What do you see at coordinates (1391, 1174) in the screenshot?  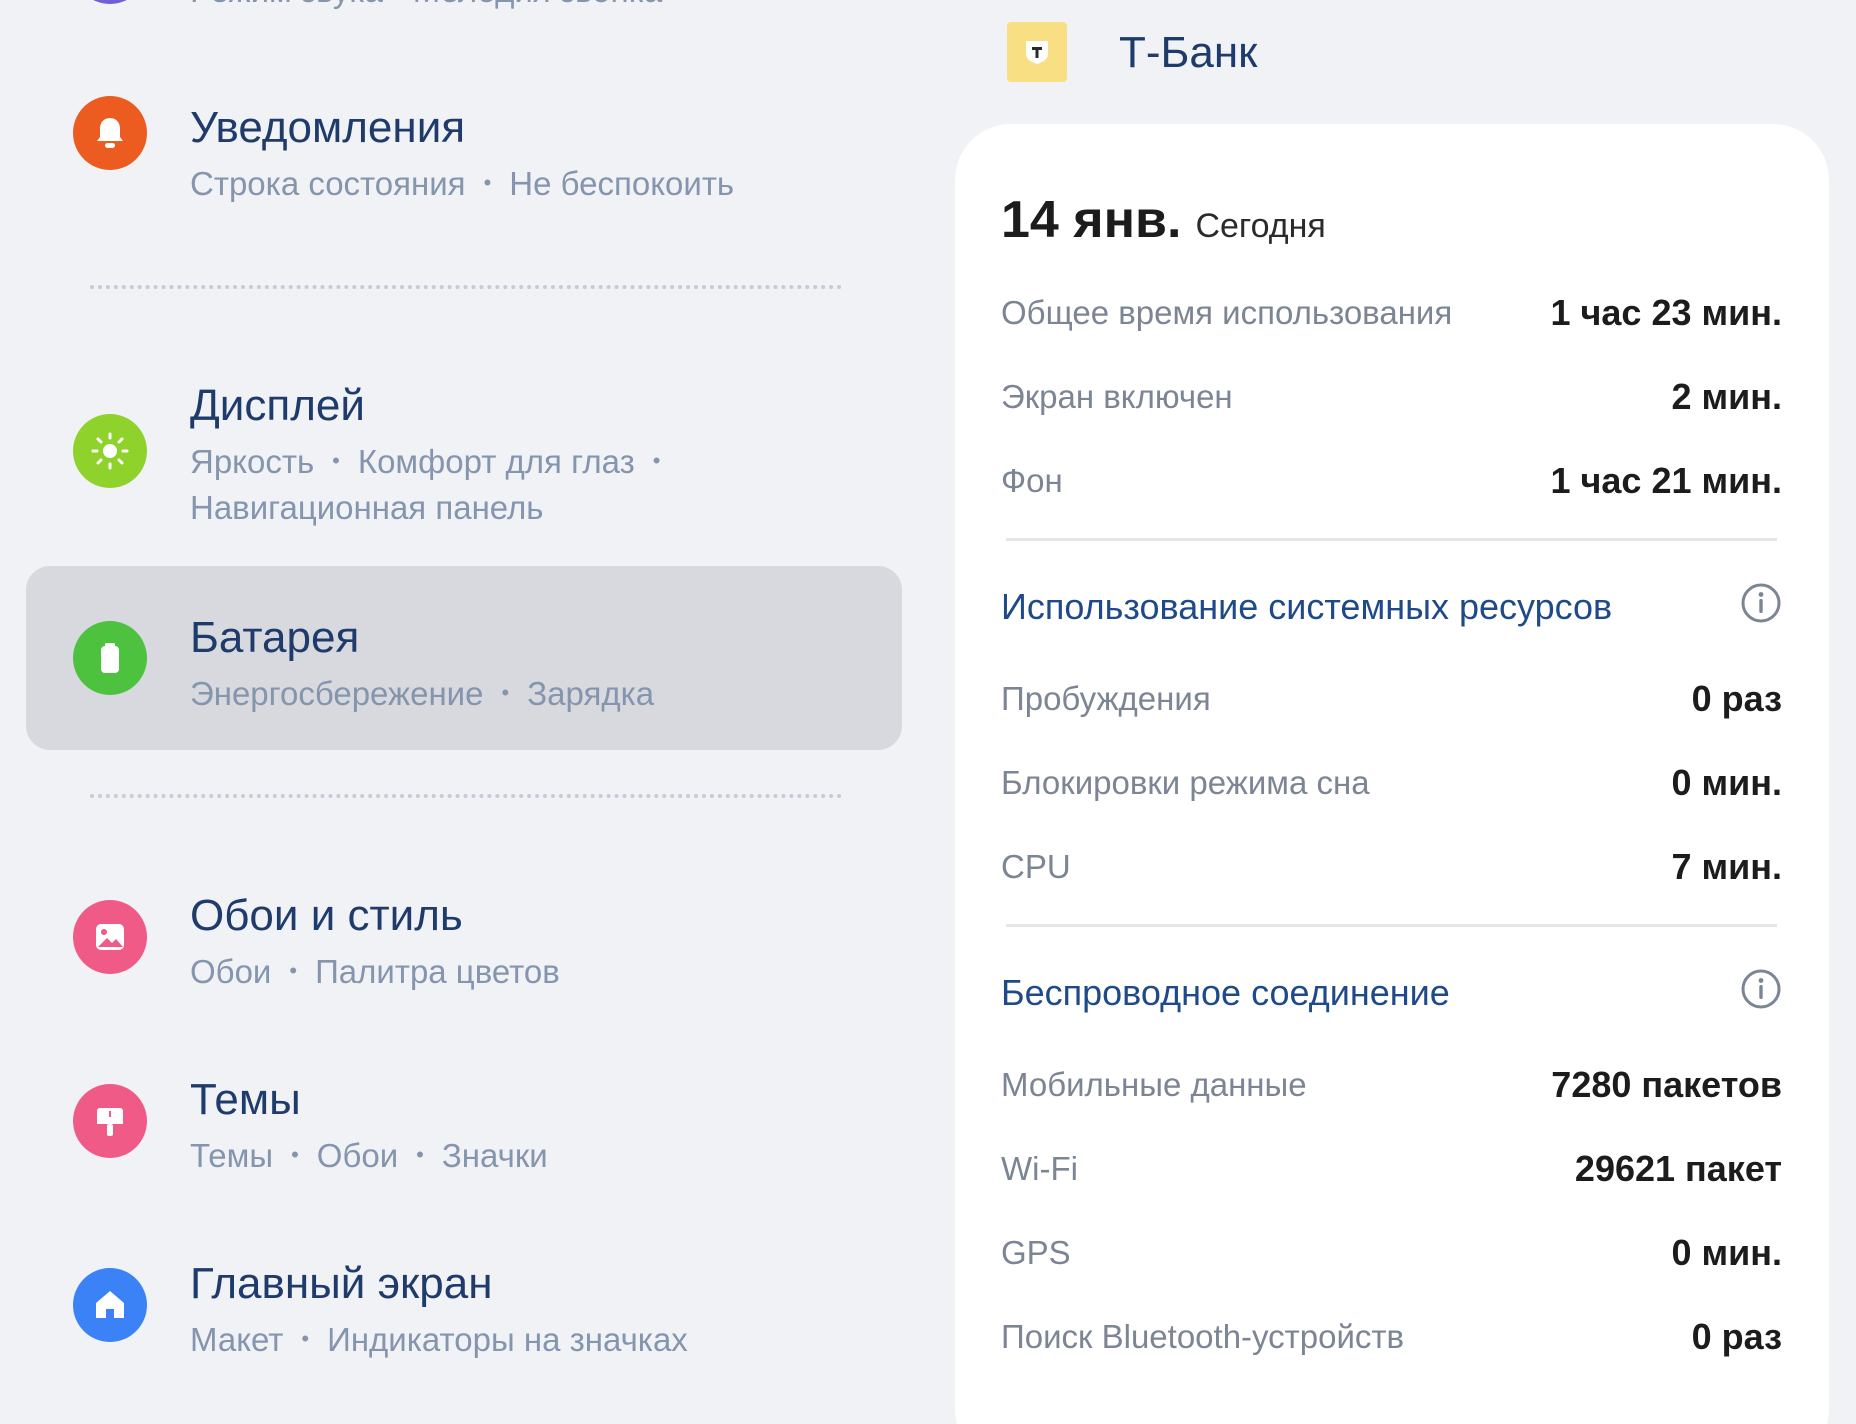 I see `wireless-row: Wi-Fi 29621 пакет` at bounding box center [1391, 1174].